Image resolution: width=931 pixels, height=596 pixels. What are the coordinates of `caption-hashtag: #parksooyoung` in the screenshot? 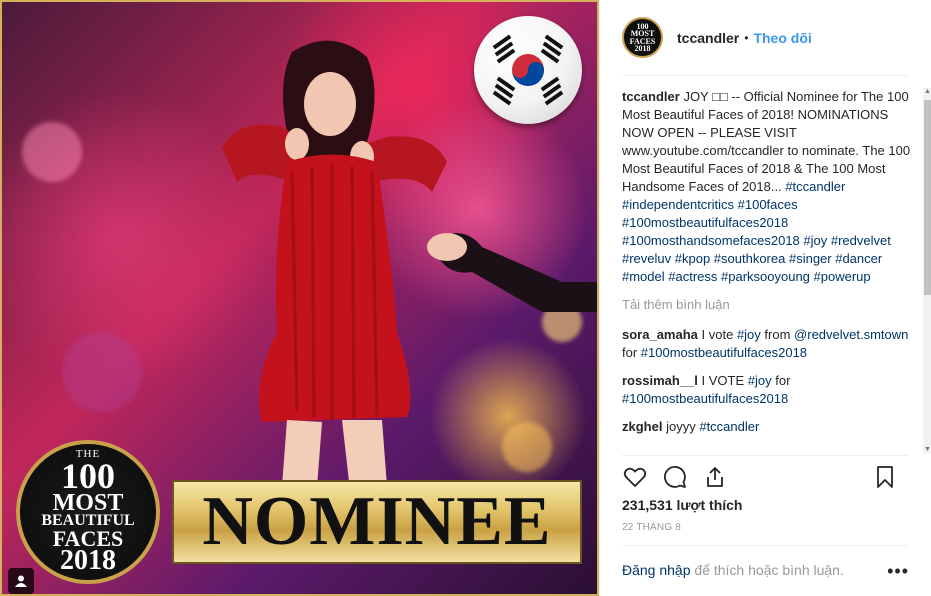 It's located at (767, 276).